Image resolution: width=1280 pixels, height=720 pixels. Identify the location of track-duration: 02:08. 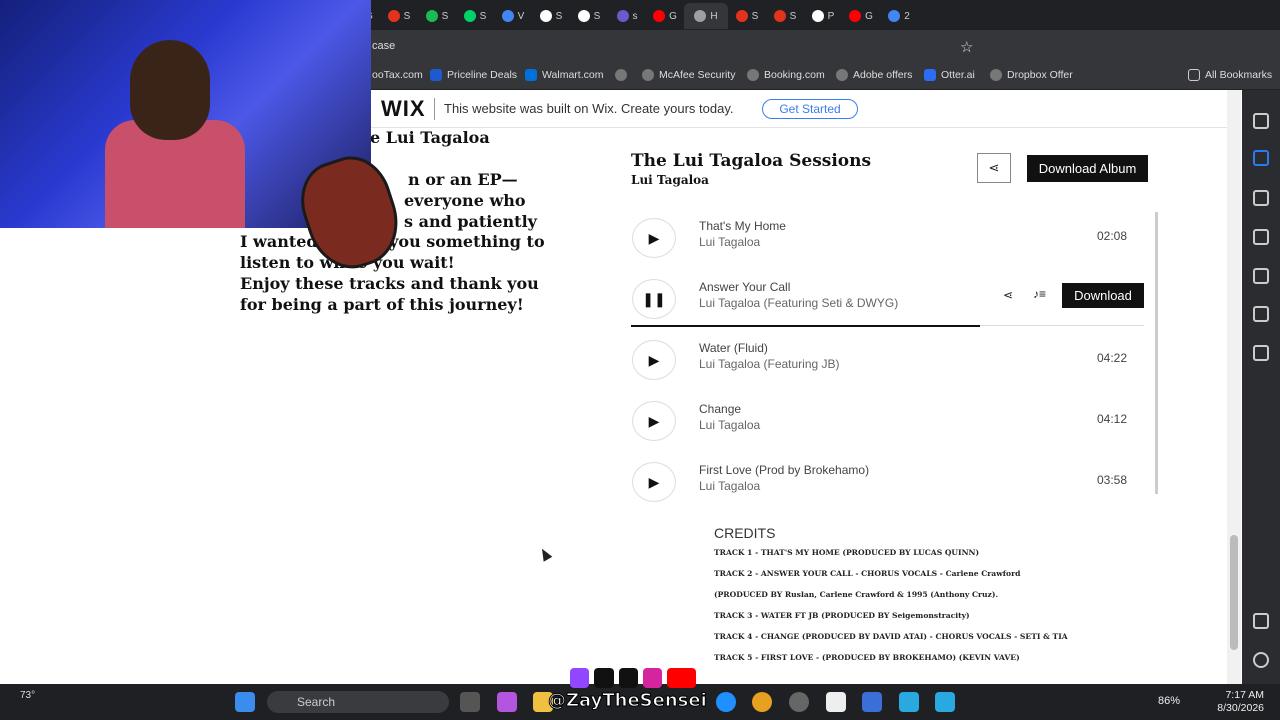
(1111, 236).